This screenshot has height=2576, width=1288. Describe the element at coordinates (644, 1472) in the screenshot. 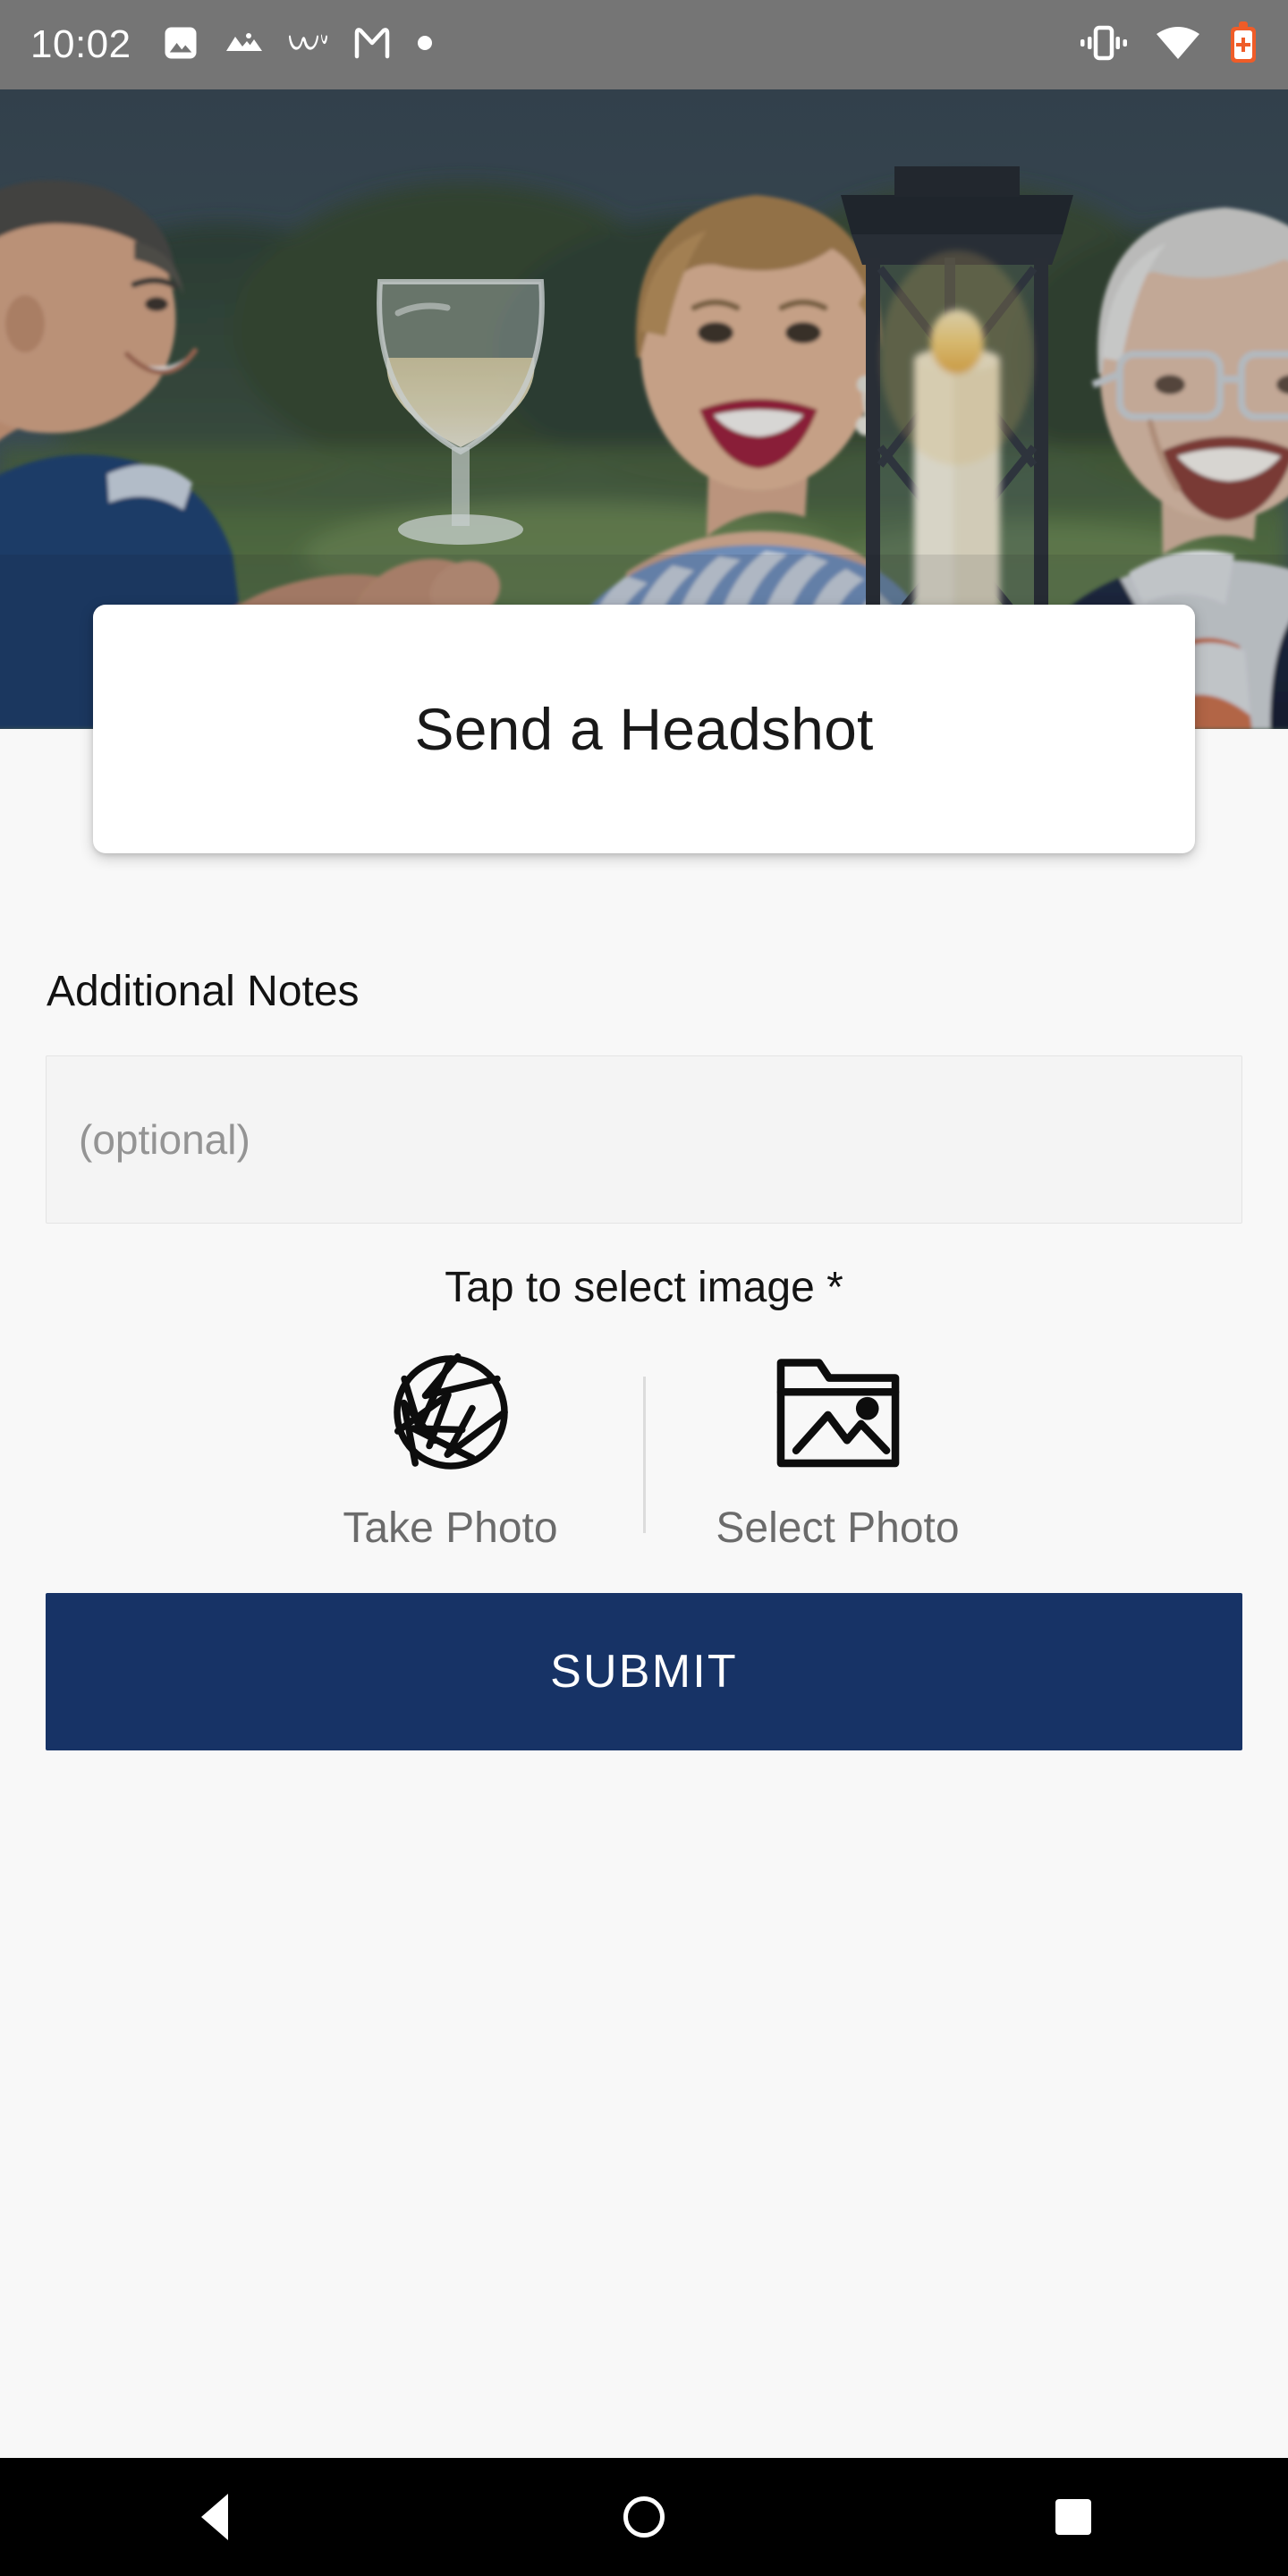

I see `image-source-picker: Take Photo Select Photo` at that location.